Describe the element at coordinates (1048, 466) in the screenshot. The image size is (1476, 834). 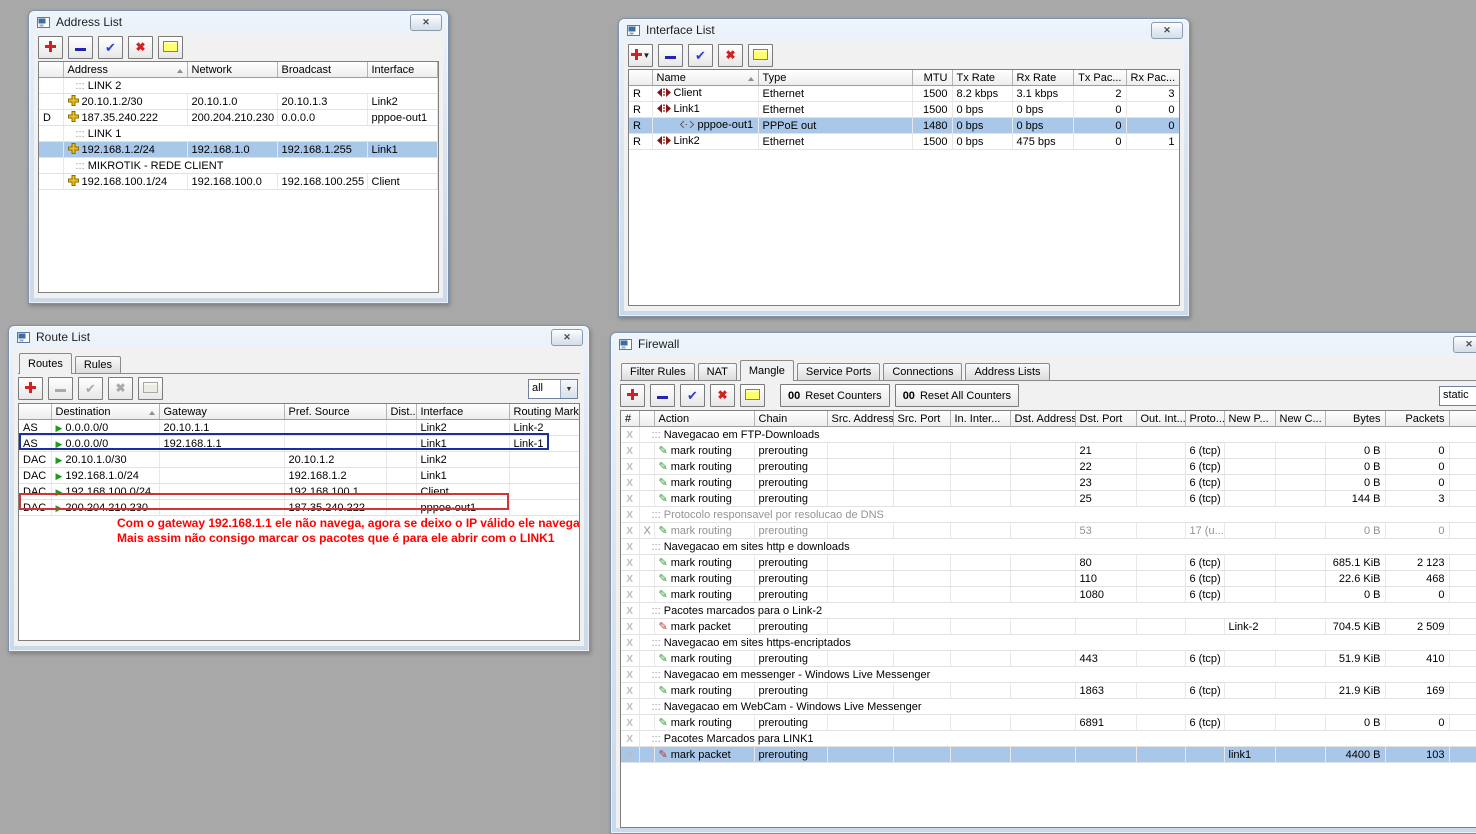
I see `table-row: X ✎ mark routing prerouting 22 6 (tcp) 0 B0` at that location.